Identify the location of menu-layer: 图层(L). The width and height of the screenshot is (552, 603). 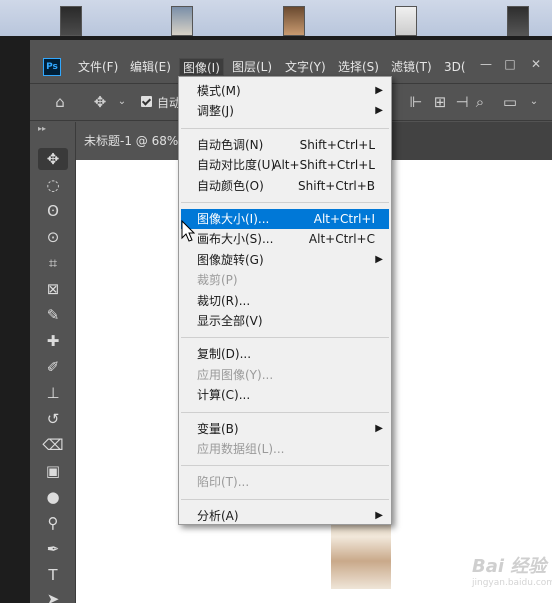
(252, 67).